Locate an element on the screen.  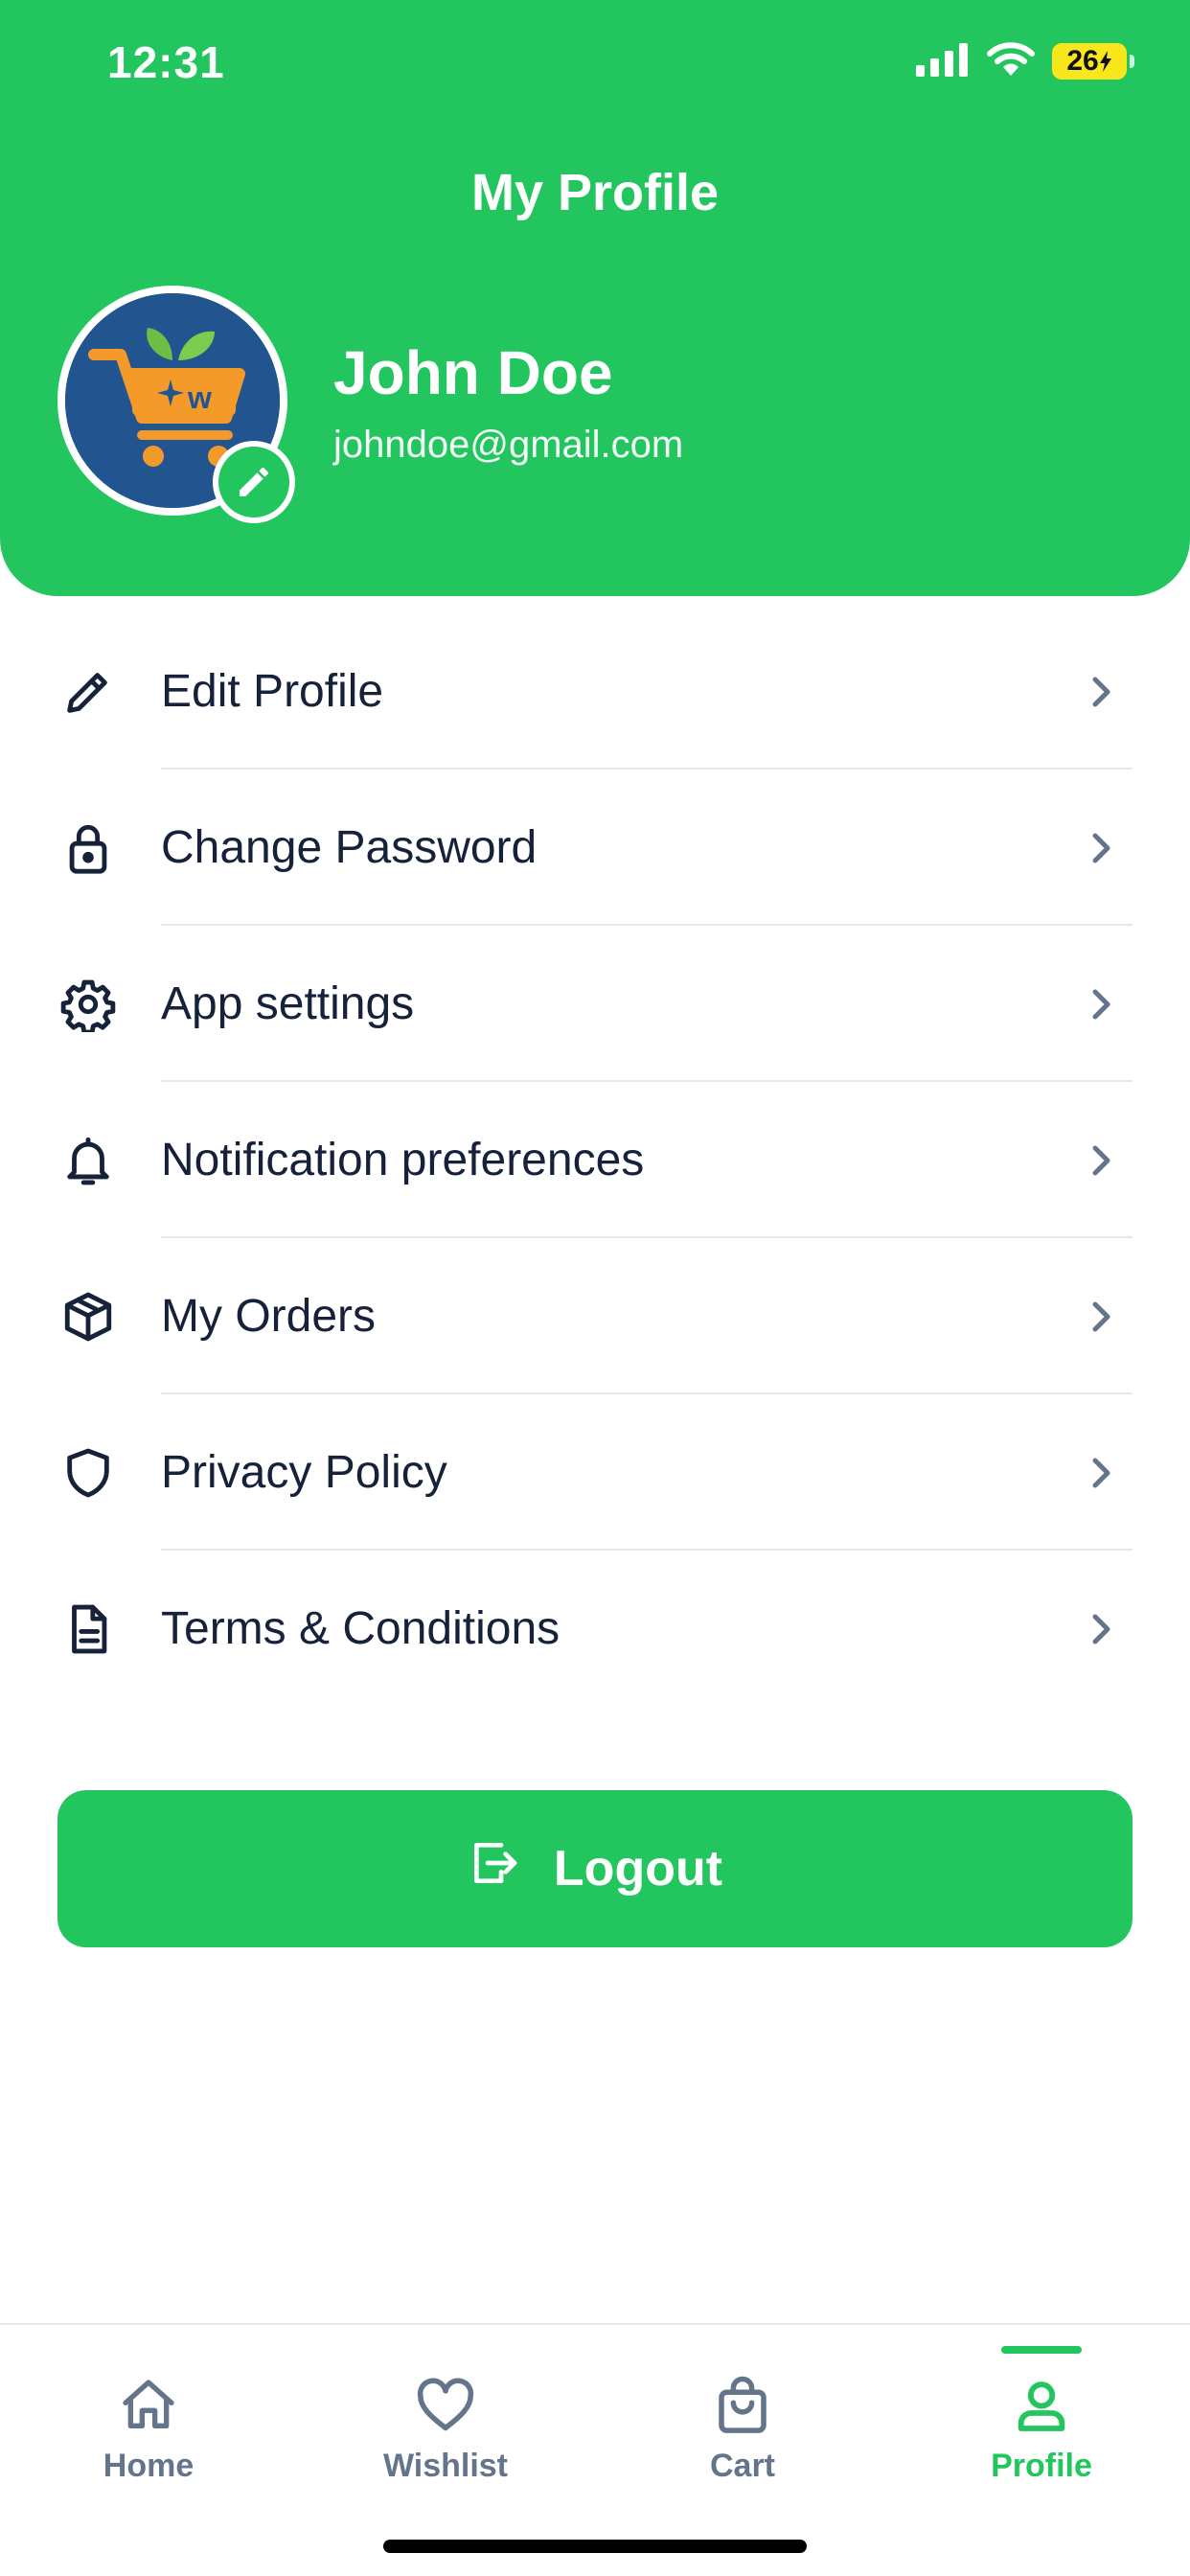
tab-label: Profile is located at coordinates (1041, 2466).